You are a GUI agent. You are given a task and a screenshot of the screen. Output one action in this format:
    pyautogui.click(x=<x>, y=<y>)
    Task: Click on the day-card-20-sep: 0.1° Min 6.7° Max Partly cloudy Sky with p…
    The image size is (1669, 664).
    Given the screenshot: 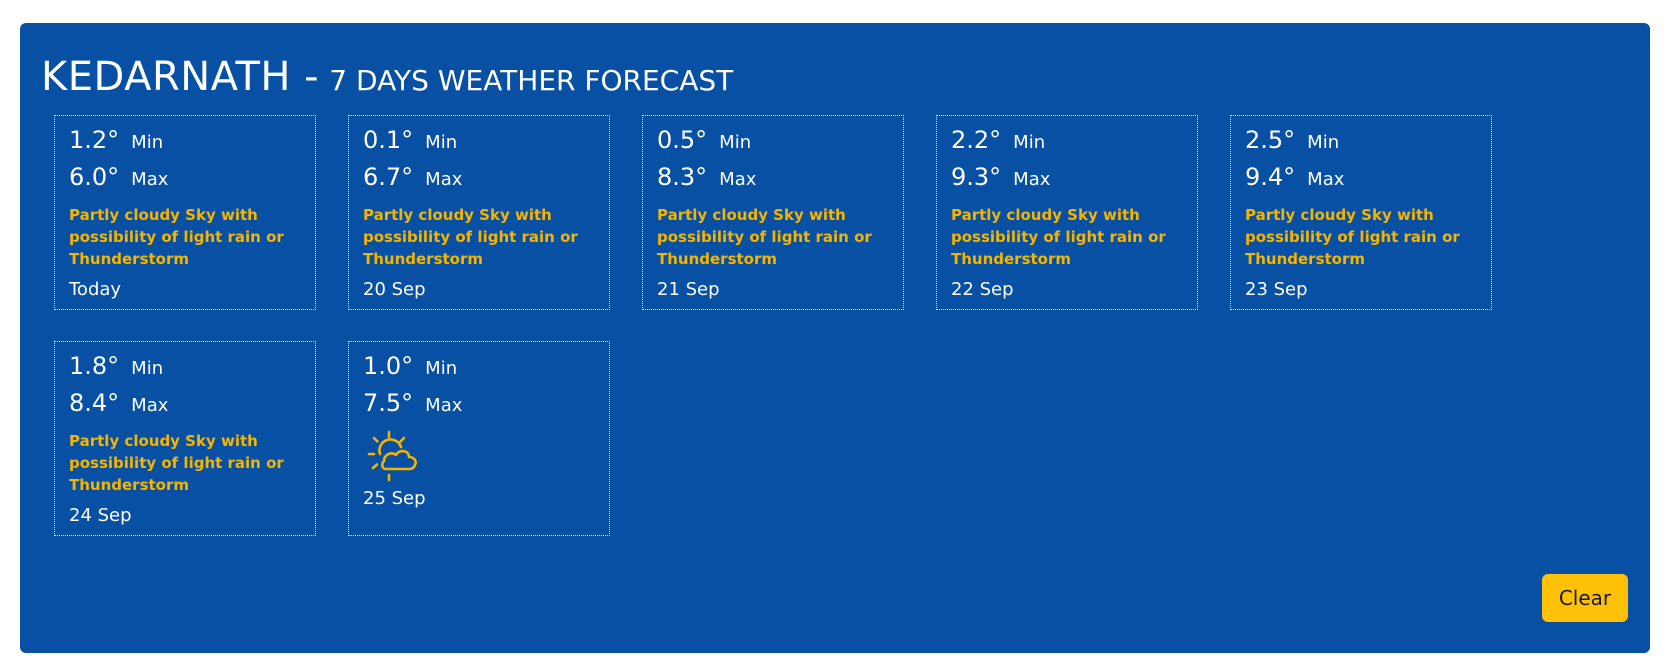 What is the action you would take?
    pyautogui.click(x=479, y=212)
    